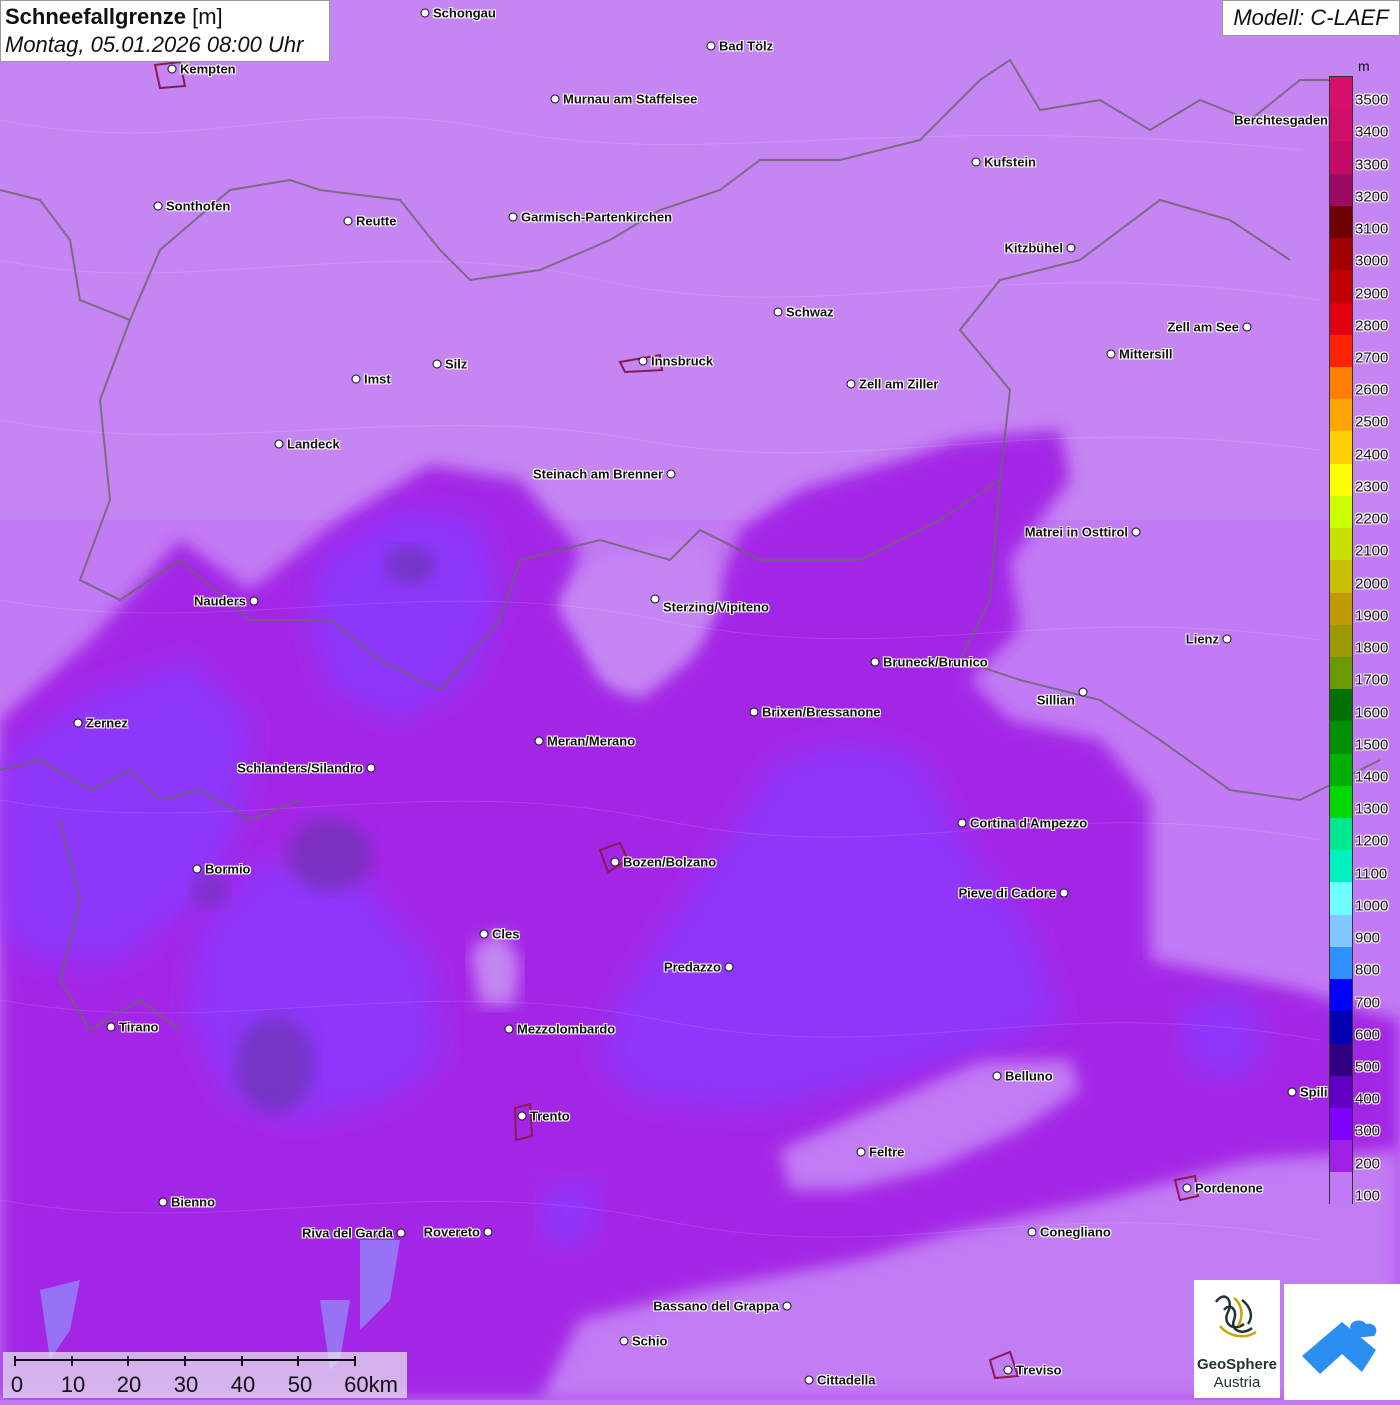  I want to click on city-label: Belluno, so click(1029, 1076).